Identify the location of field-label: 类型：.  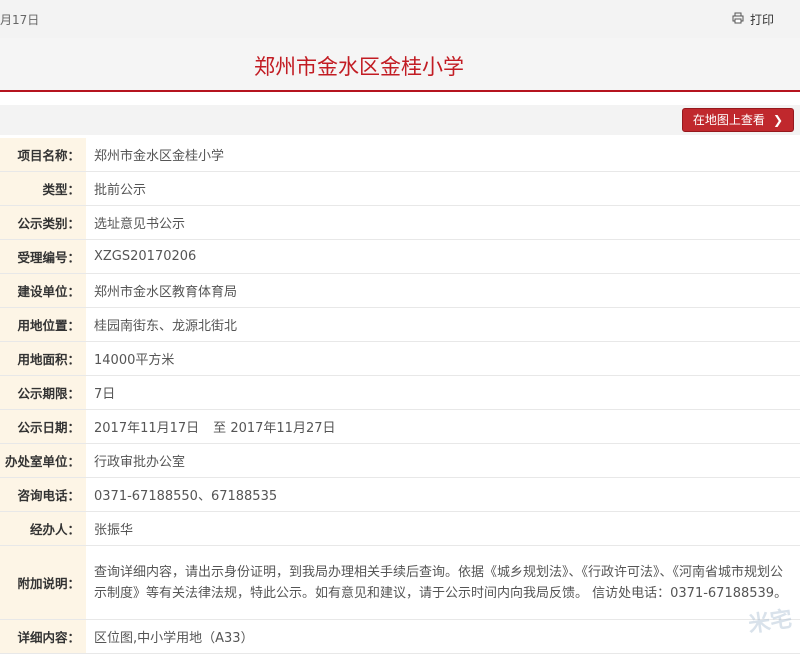
(43, 188).